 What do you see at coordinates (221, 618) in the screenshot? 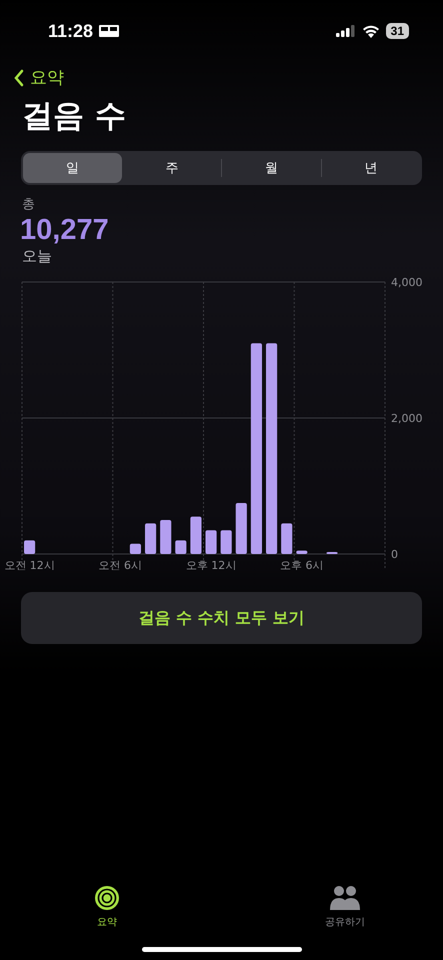
I see `show-all-button: 걸음 수 수치 모두 보기` at bounding box center [221, 618].